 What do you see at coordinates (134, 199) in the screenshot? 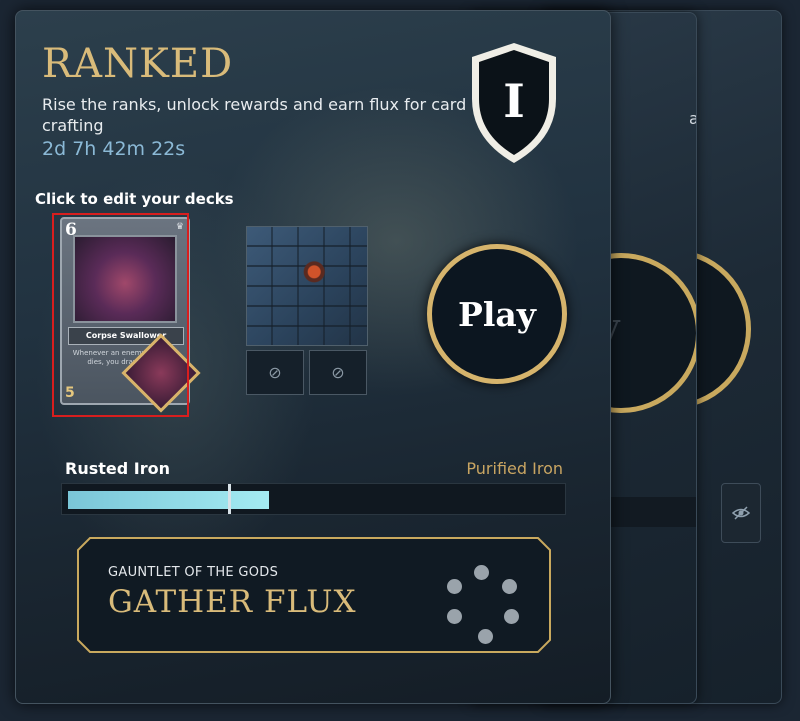
I see `deck-edit-hint: Click to edit your decks` at bounding box center [134, 199].